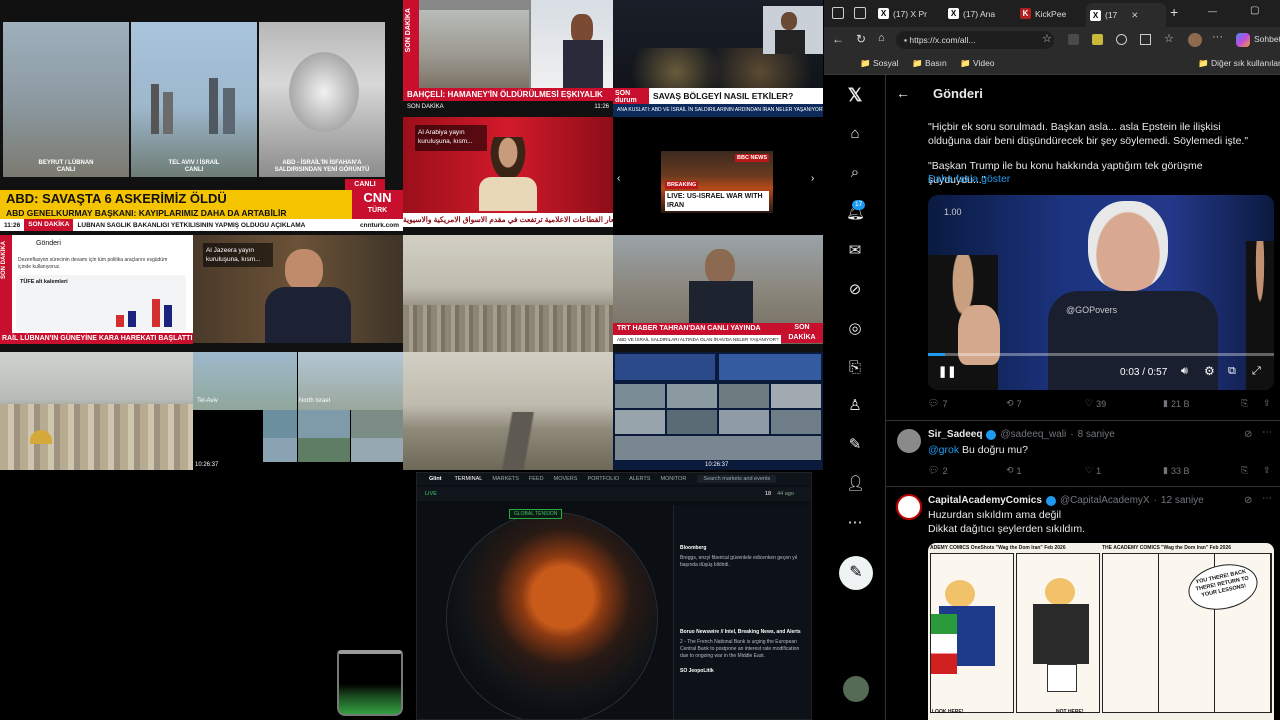  Describe the element at coordinates (855, 290) in the screenshot. I see `grok-icon: ⊘` at that location.